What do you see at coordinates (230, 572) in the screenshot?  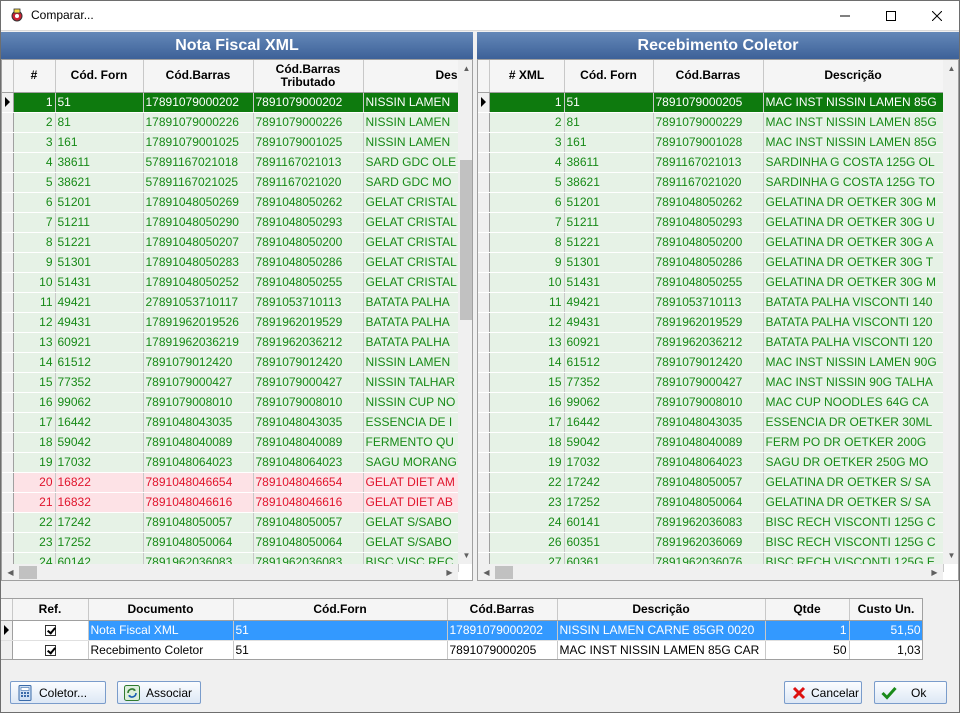 I see `left-horizontal-scrollbar: ◀ ▶` at bounding box center [230, 572].